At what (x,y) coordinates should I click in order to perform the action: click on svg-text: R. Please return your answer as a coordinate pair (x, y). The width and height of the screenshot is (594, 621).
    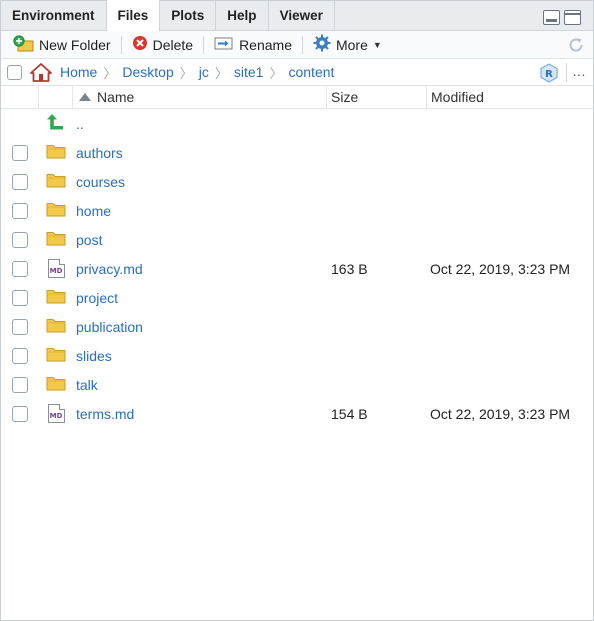
    Looking at the image, I should click on (549, 74).